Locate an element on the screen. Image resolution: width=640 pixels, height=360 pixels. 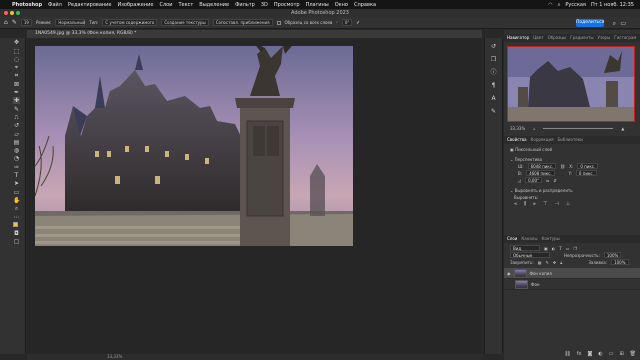
tab-properties: Свойства is located at coordinates (517, 140).